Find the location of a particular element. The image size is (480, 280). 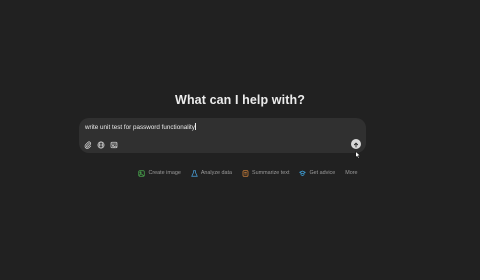

chip-analyze-data: Analyze data is located at coordinates (211, 173).